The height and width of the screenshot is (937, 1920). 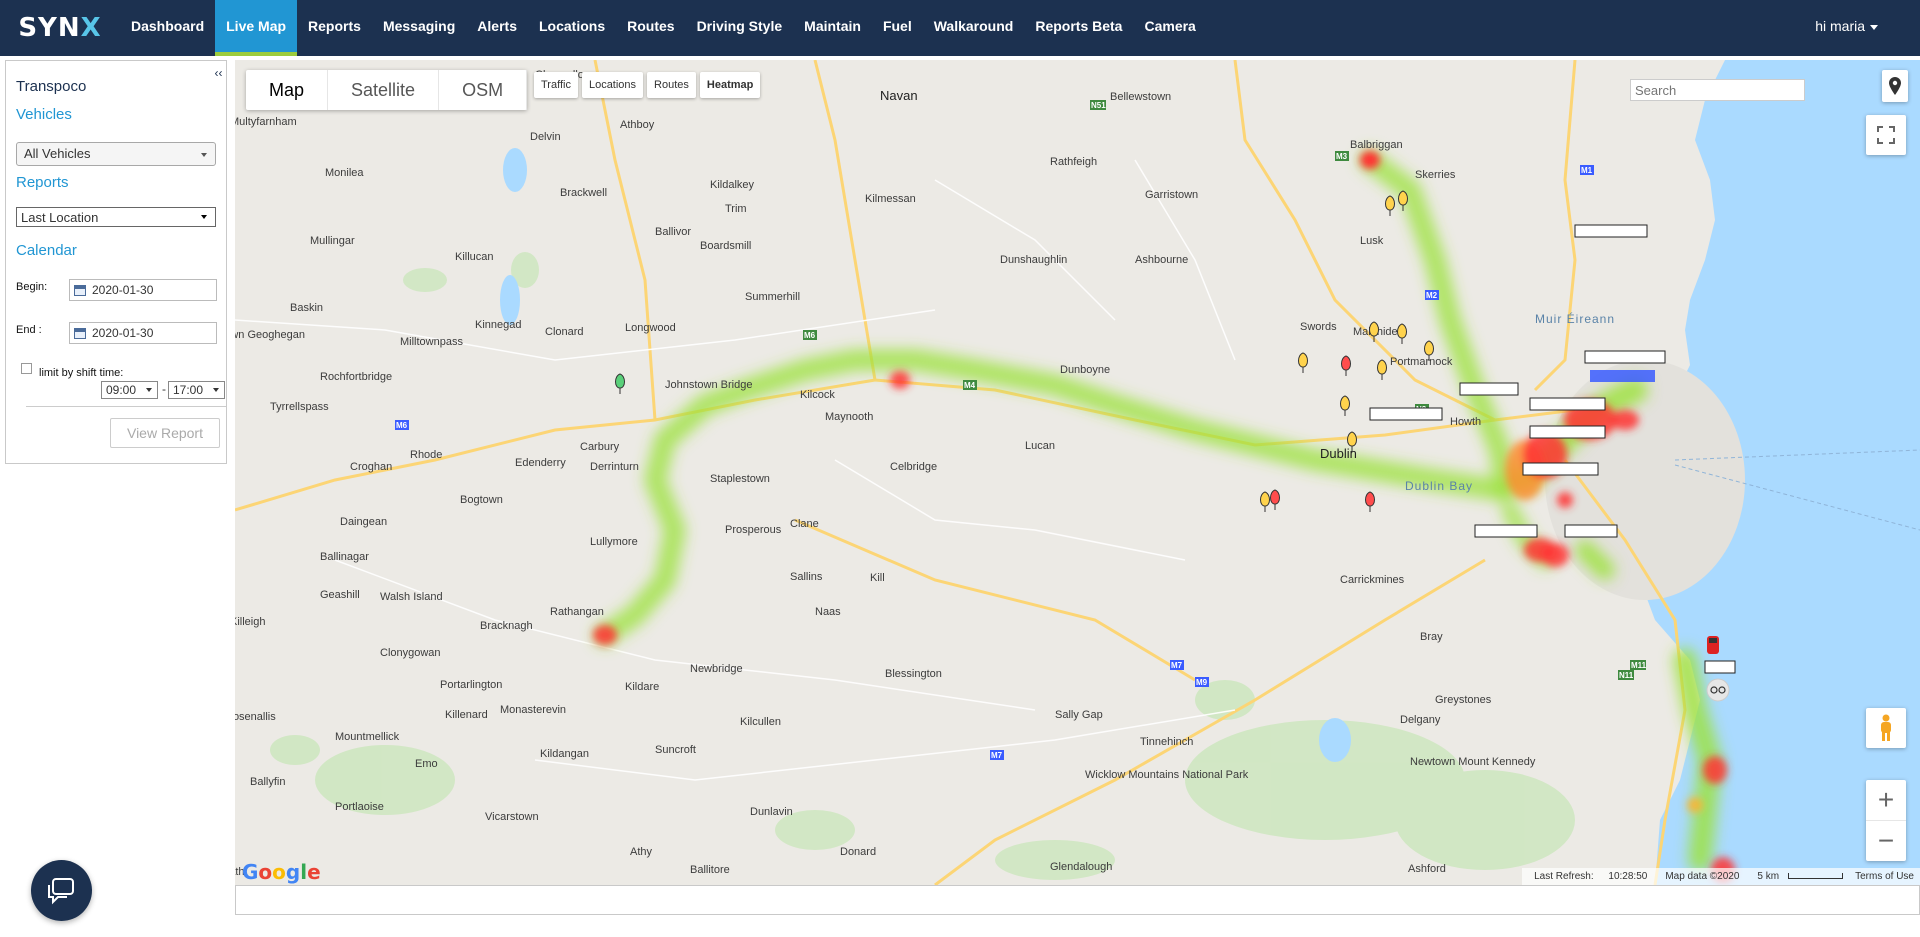 What do you see at coordinates (614, 467) in the screenshot?
I see `place-label: Derrinturn` at bounding box center [614, 467].